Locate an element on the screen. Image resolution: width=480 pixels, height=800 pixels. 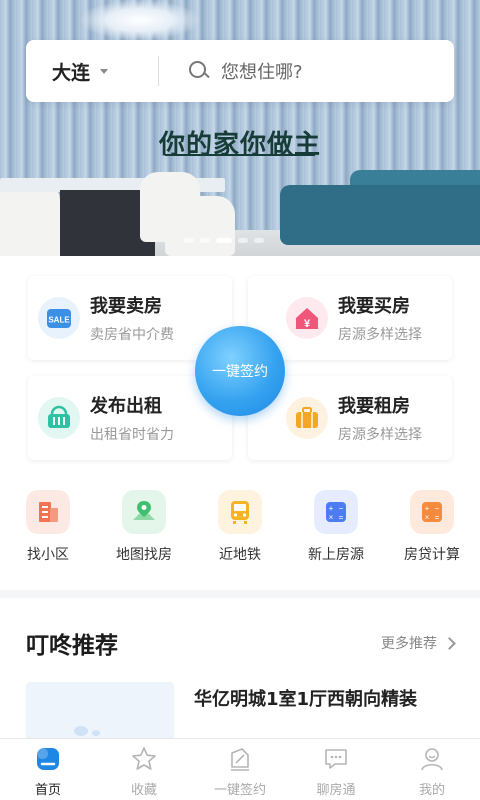
bottom-tab-bar: 首页 收藏 一键签约 聊房通 我的 is located at coordinates (240, 769).